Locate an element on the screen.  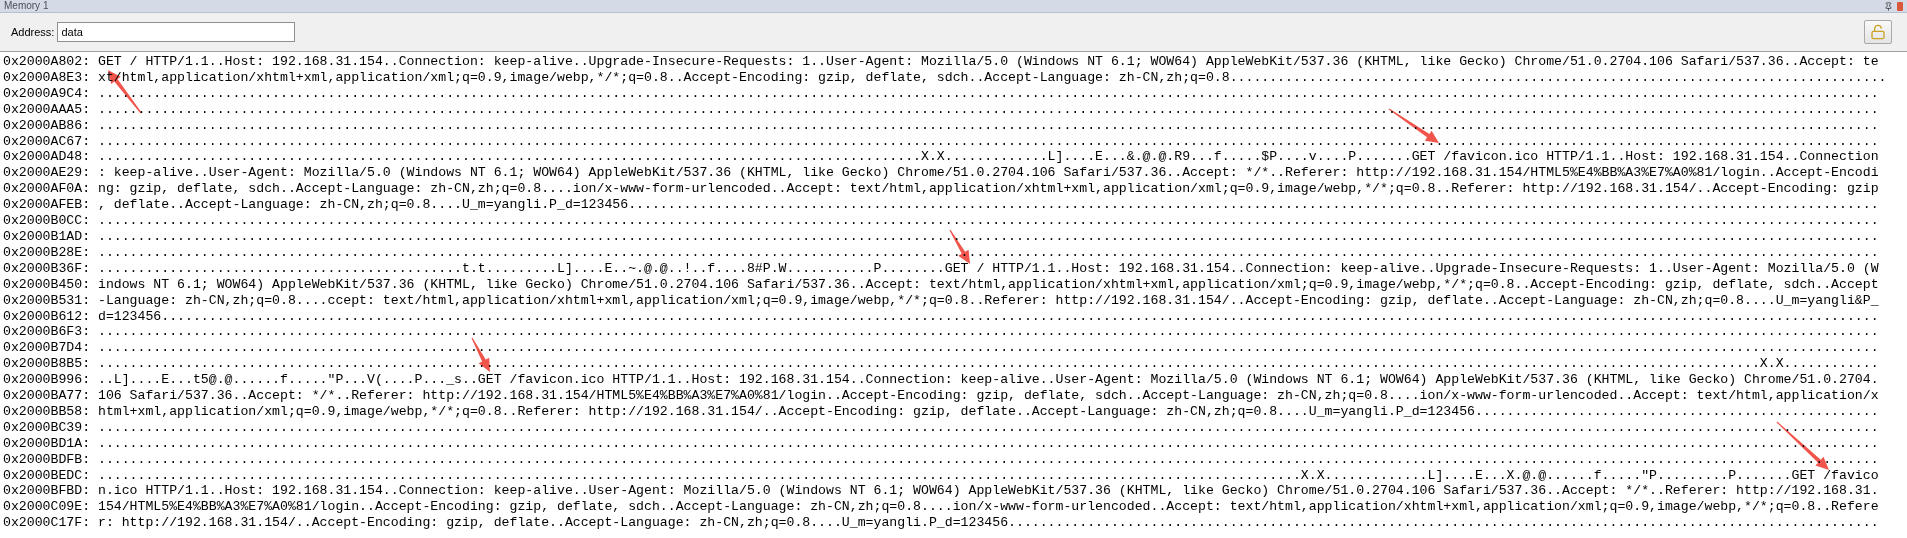
close-icon is located at coordinates (1900, 6).